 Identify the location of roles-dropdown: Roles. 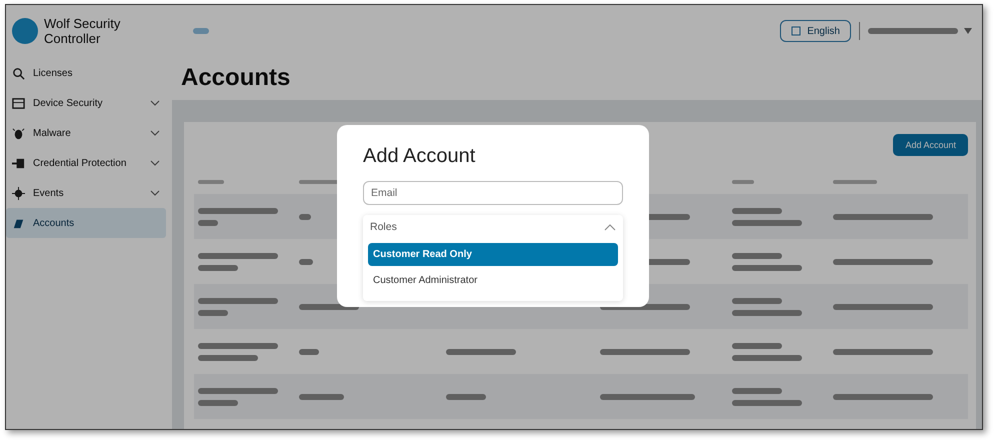
(493, 227).